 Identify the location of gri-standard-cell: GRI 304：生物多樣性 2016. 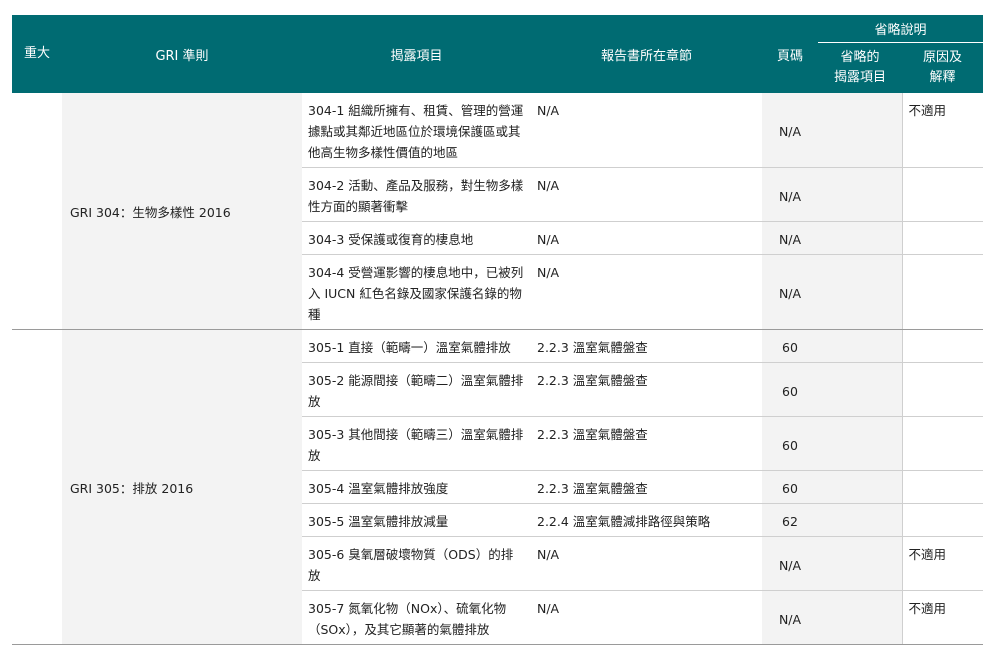
(182, 211).